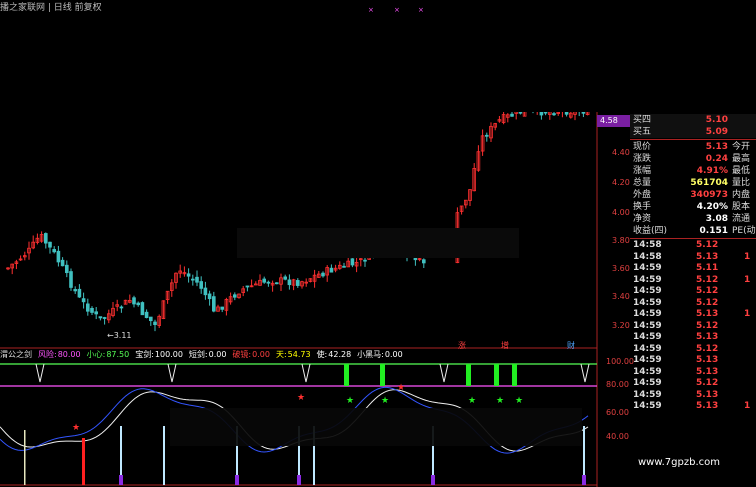 The width and height of the screenshot is (756, 487). Describe the element at coordinates (693, 171) in the screenshot. I see `quote-row: 涨幅 4.91% 最低` at that location.